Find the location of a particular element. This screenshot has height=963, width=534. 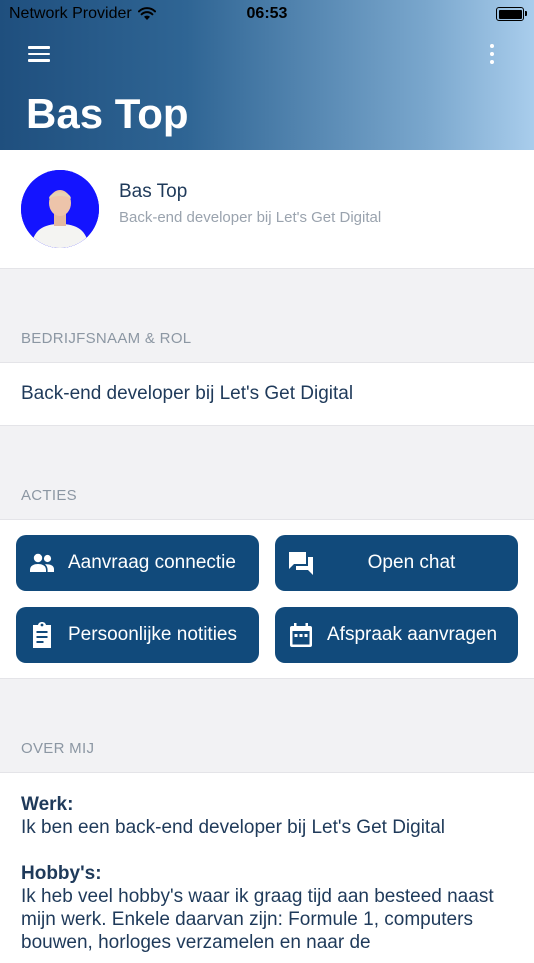

profile-name: Bas Top is located at coordinates (153, 191).